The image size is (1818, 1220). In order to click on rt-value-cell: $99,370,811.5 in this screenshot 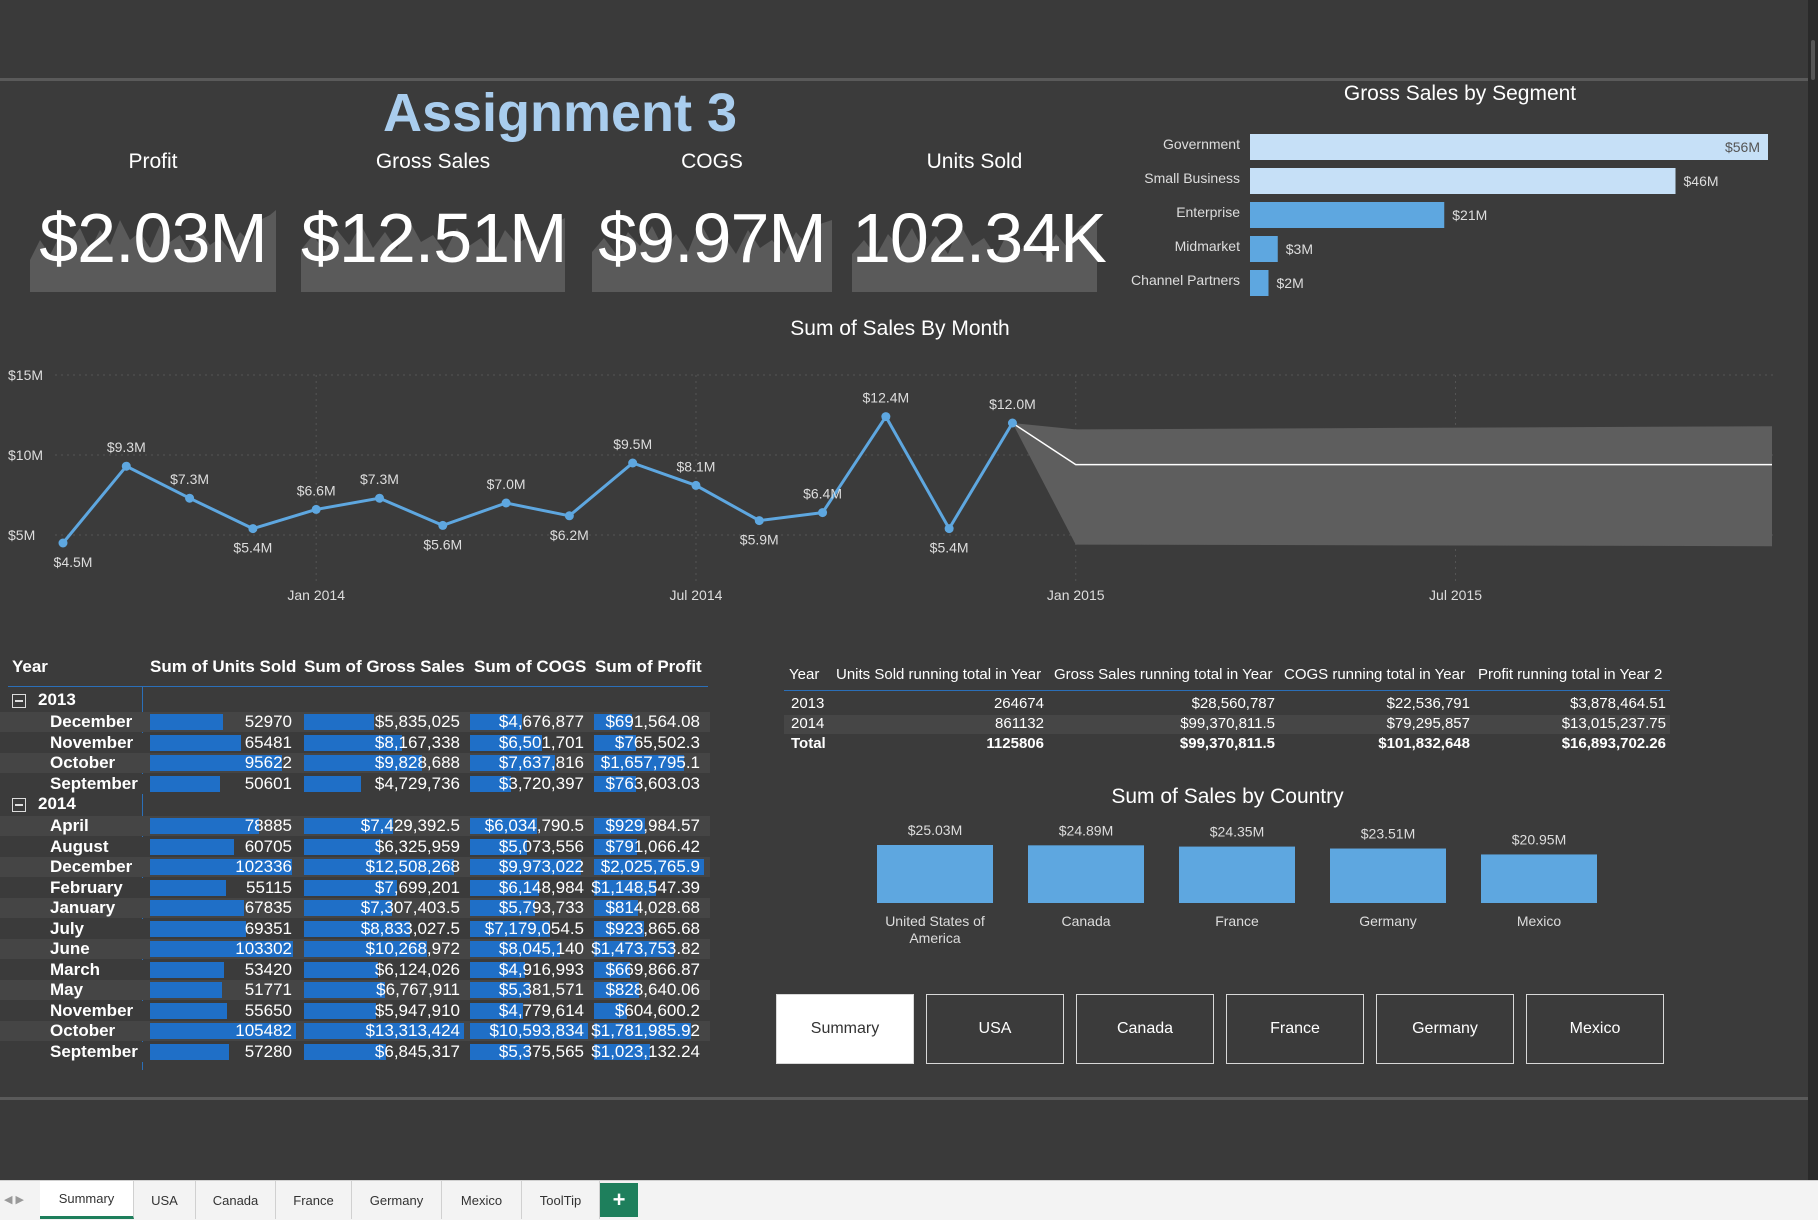, I will do `click(1227, 723)`.